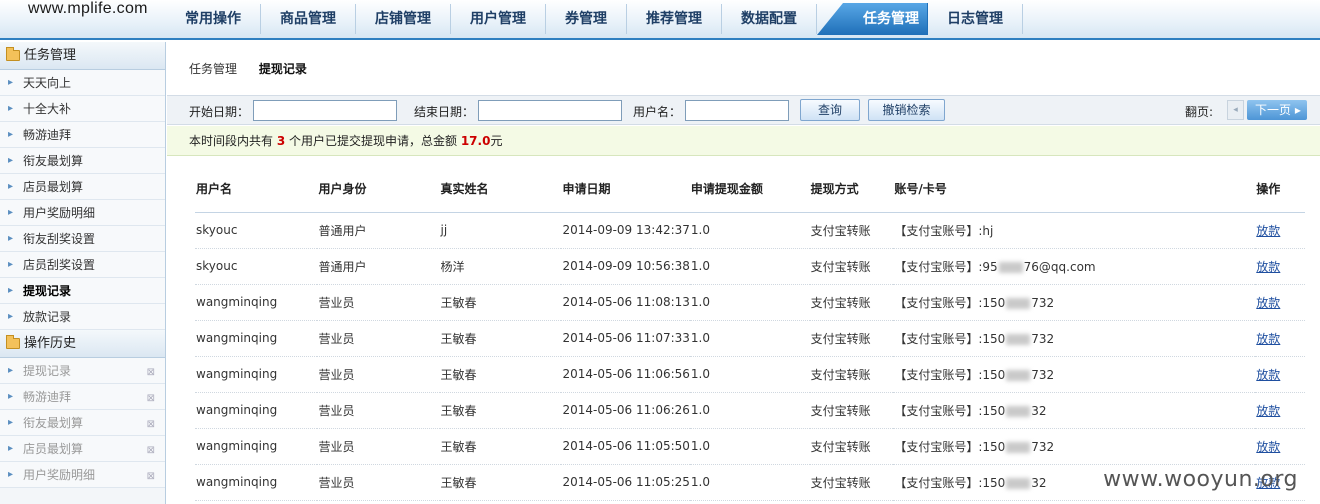 This screenshot has width=1320, height=504. I want to click on account-suffix: 76@qq.com, so click(1059, 266).